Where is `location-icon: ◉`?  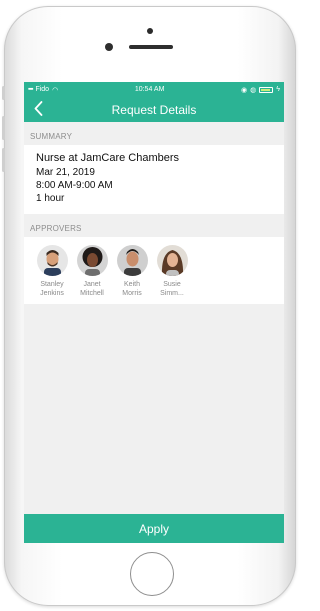 location-icon: ◉ is located at coordinates (244, 90).